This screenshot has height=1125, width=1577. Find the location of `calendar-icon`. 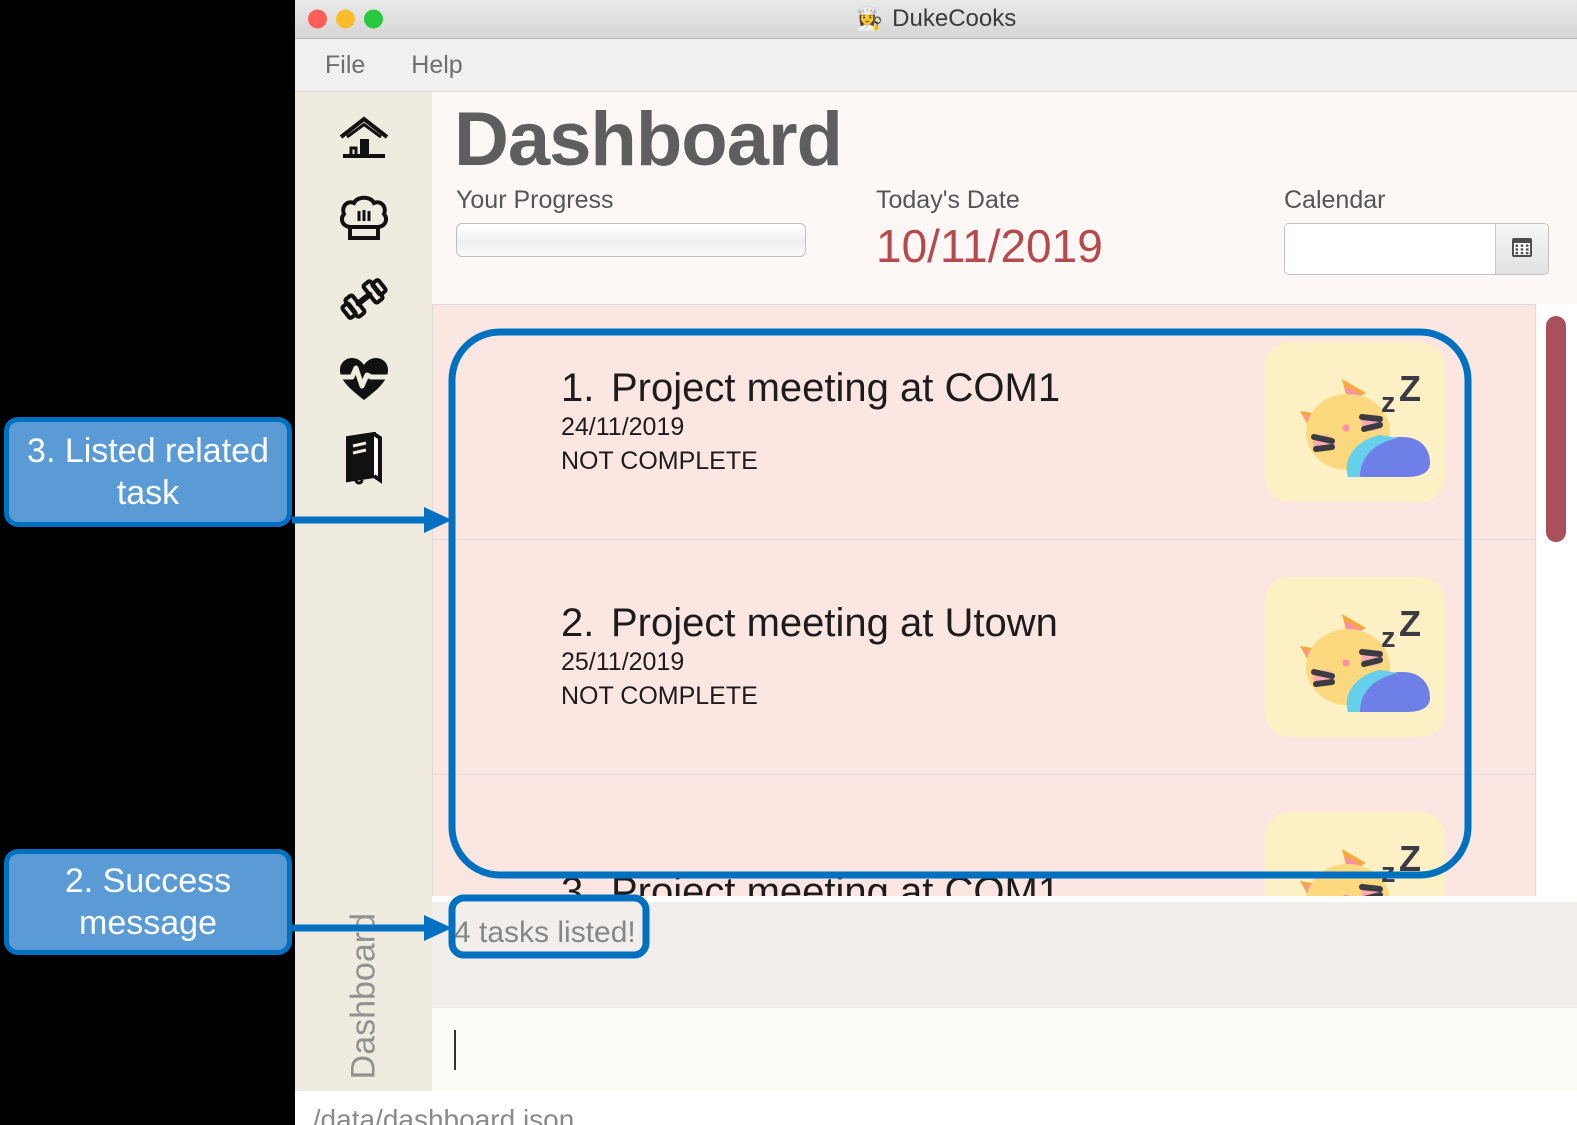

calendar-icon is located at coordinates (1522, 249).